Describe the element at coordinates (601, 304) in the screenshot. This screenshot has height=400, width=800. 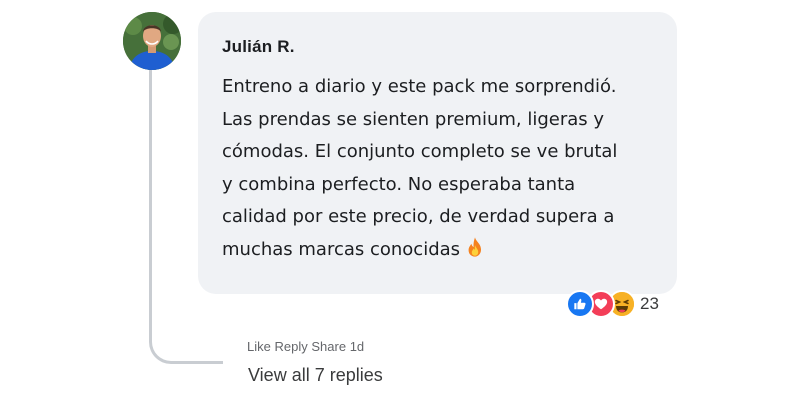
I see `heart-icon` at that location.